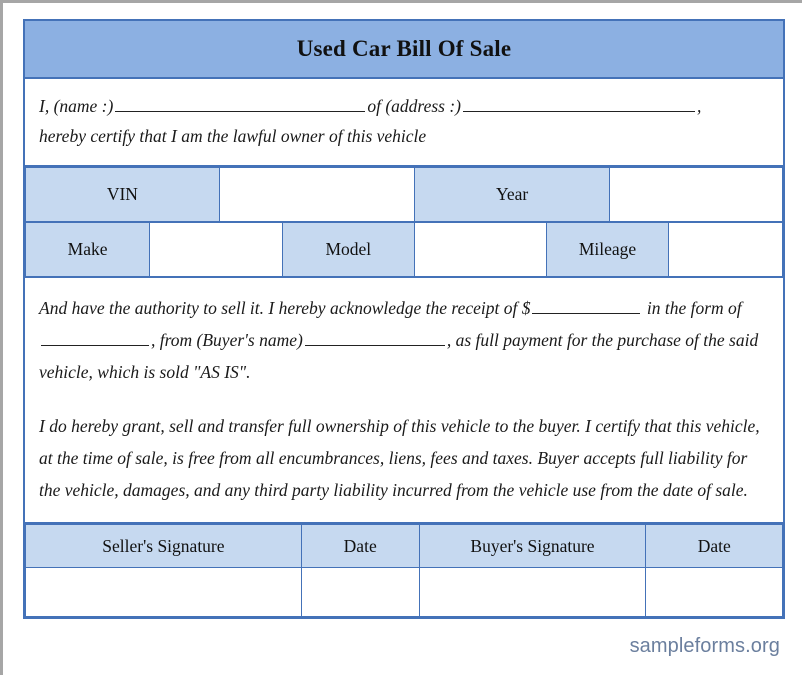 This screenshot has height=675, width=802. What do you see at coordinates (163, 546) in the screenshot?
I see `seller-signature-header: Seller's Signature` at bounding box center [163, 546].